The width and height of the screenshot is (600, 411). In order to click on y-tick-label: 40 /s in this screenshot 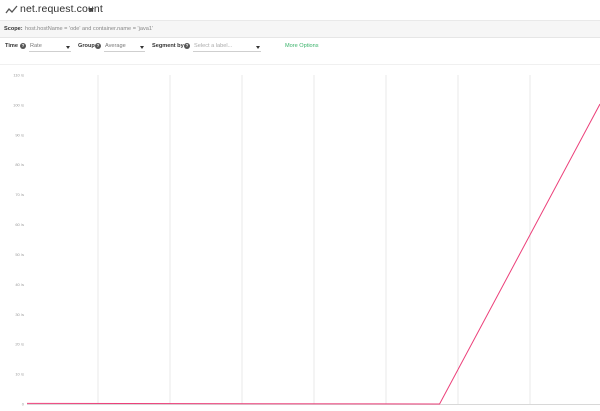, I will do `click(19, 284)`.